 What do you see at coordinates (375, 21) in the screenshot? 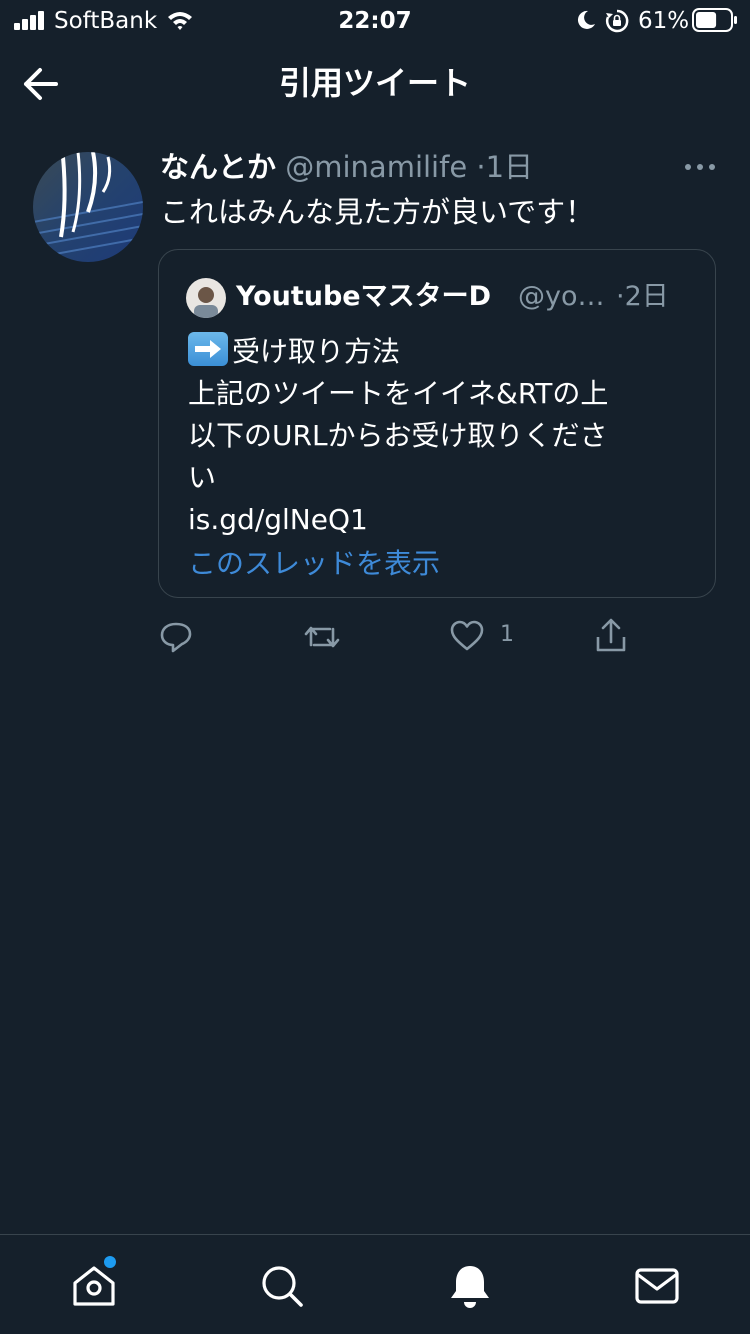
I see `status-bar: SoftBank 22:07 61%` at bounding box center [375, 21].